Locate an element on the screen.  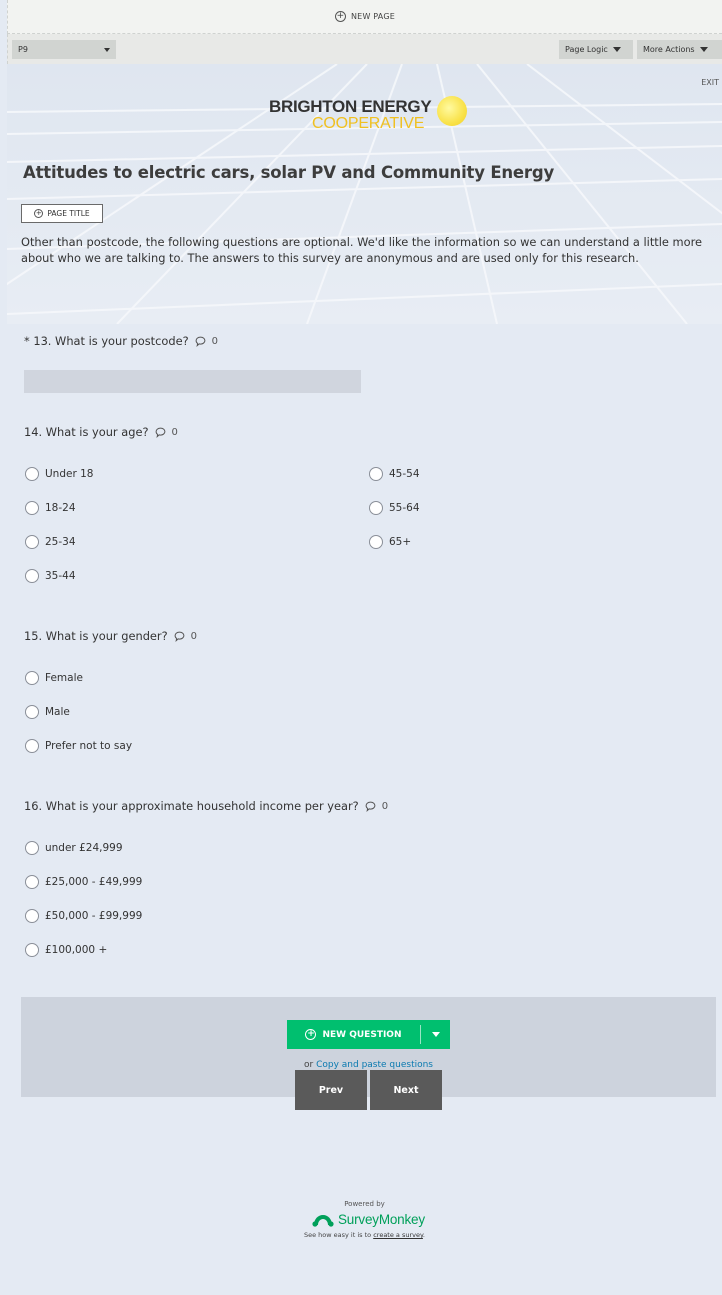
page-title-label: PAGE TITLE is located at coordinates (68, 213).